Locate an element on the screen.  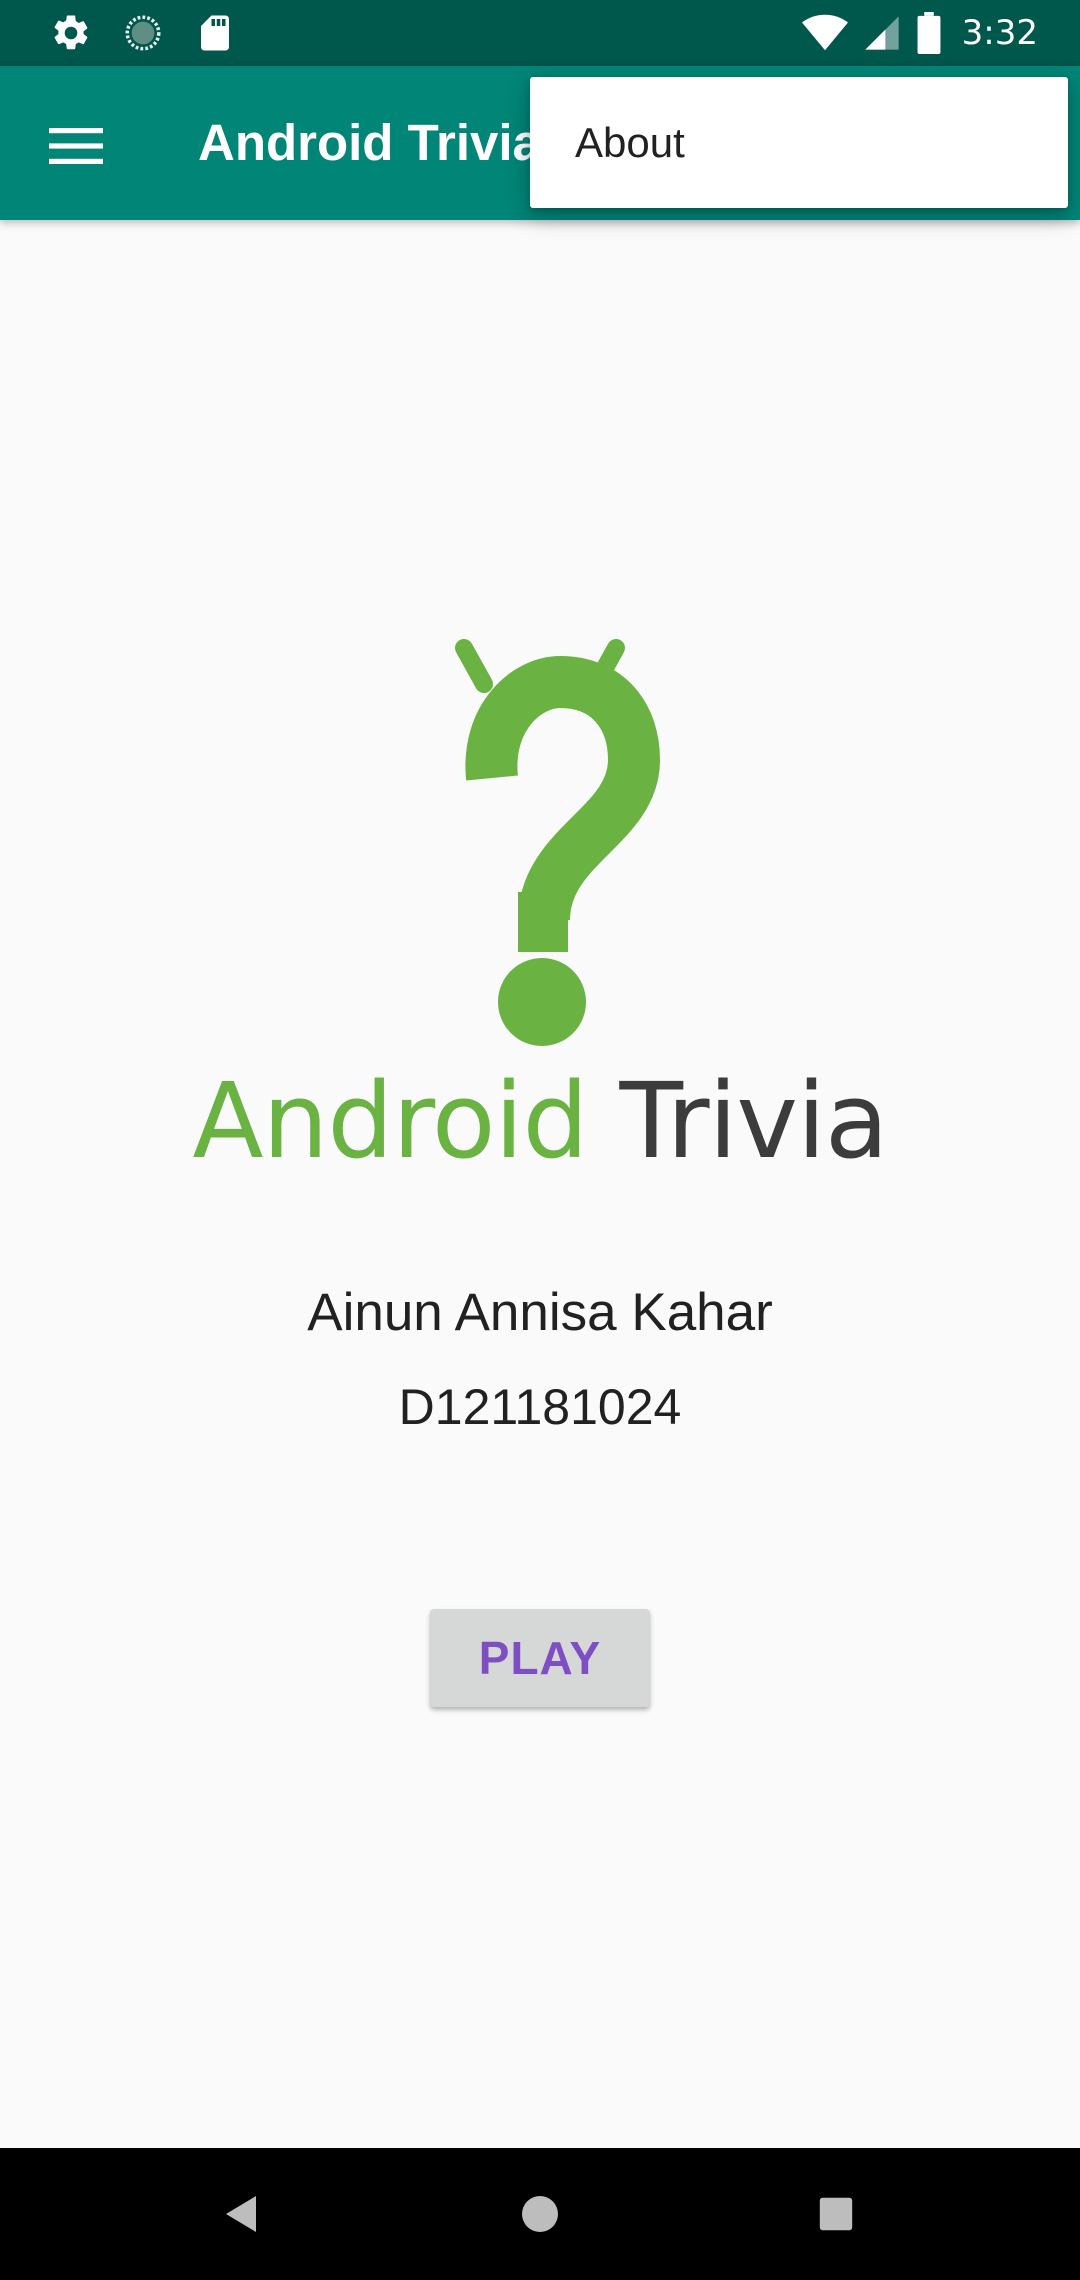
hamburger-menu-icon is located at coordinates (76, 146).